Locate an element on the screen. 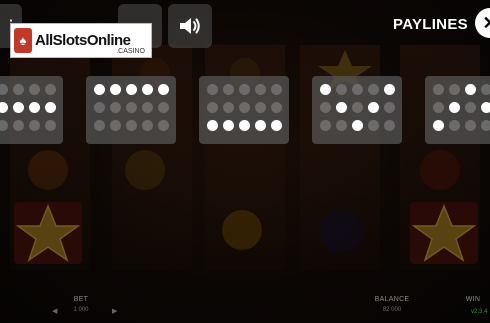  logo-sub: .CASINO is located at coordinates (130, 51).